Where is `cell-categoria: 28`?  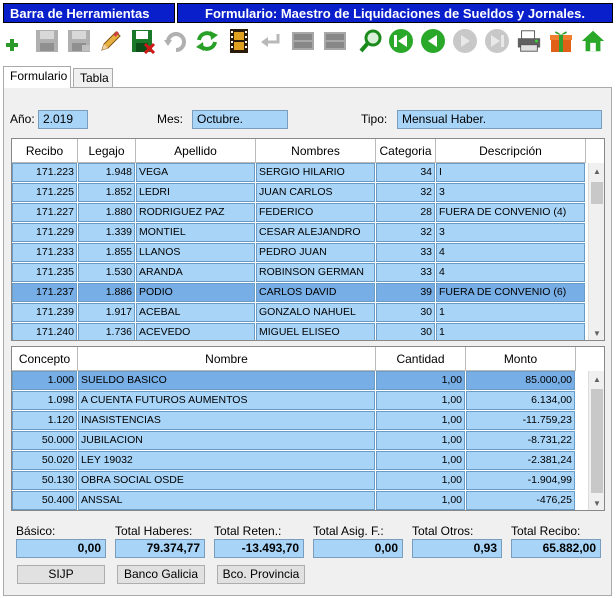
cell-categoria: 28 is located at coordinates (406, 213).